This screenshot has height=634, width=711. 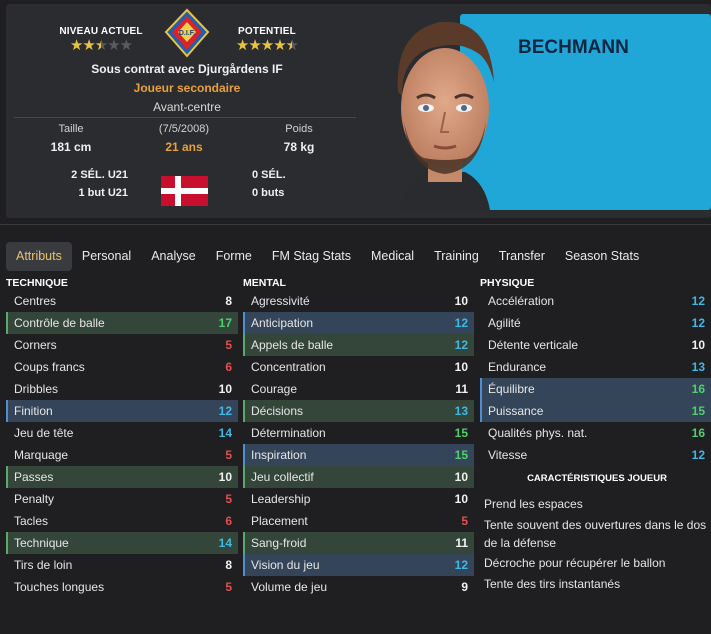 What do you see at coordinates (268, 193) in the screenshot?
I see `senior-goals: 0 buts` at bounding box center [268, 193].